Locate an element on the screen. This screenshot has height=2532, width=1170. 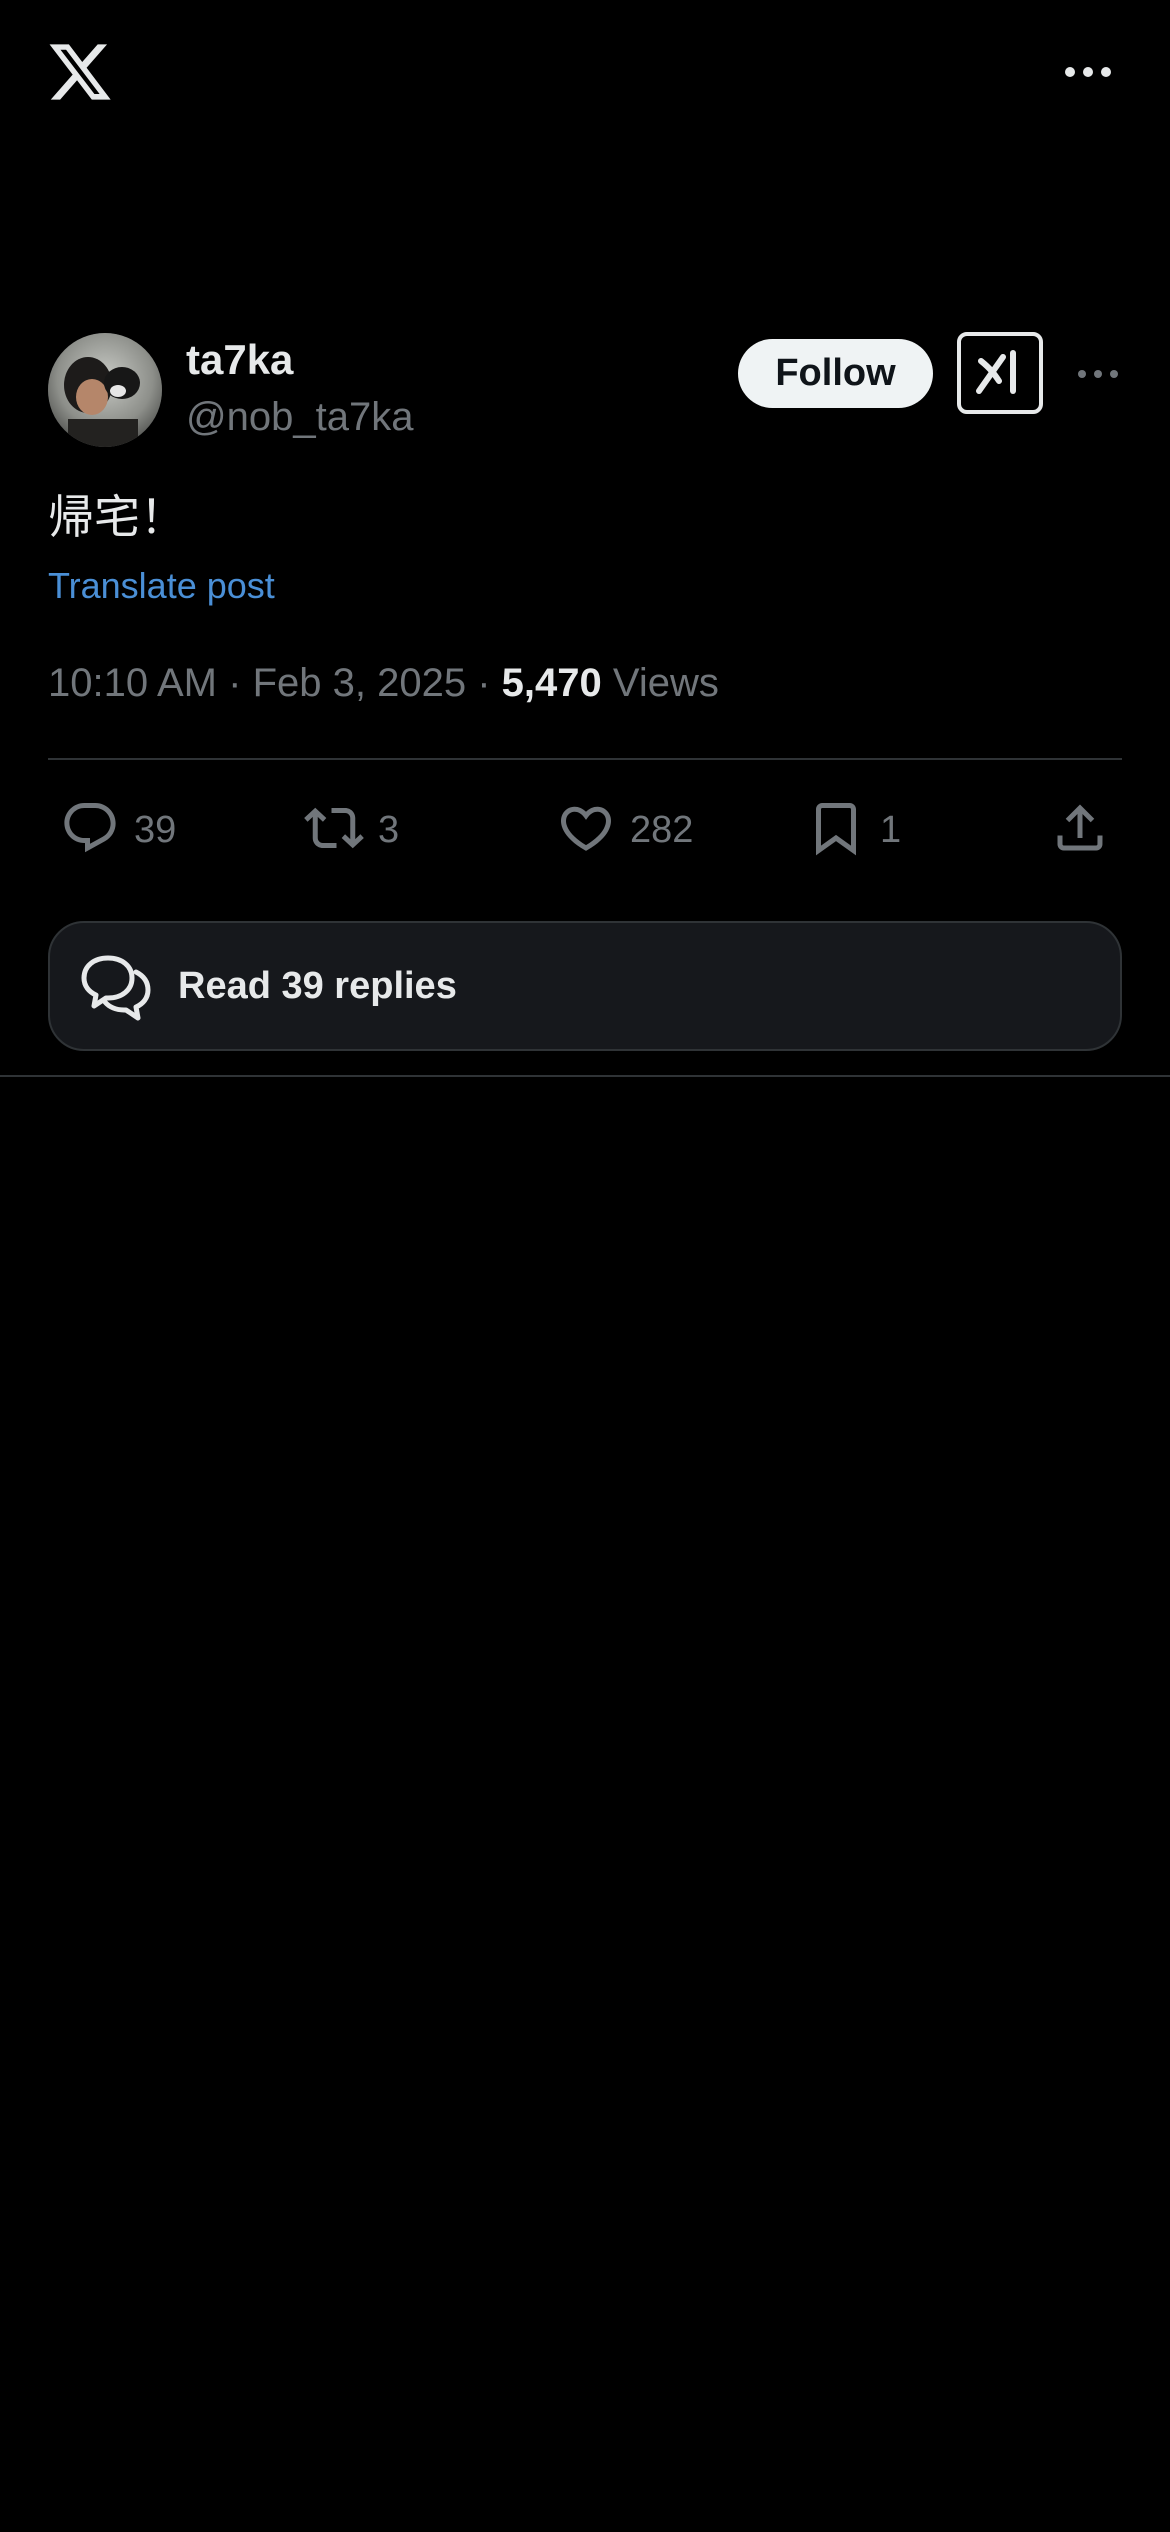
share-icon is located at coordinates (1080, 830).